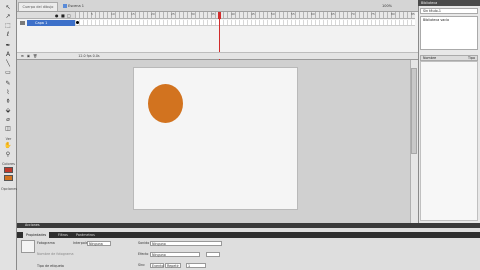 The height and width of the screenshot is (270, 480). What do you see at coordinates (8, 17) in the screenshot?
I see `subselection-tool: ↗` at bounding box center [8, 17].